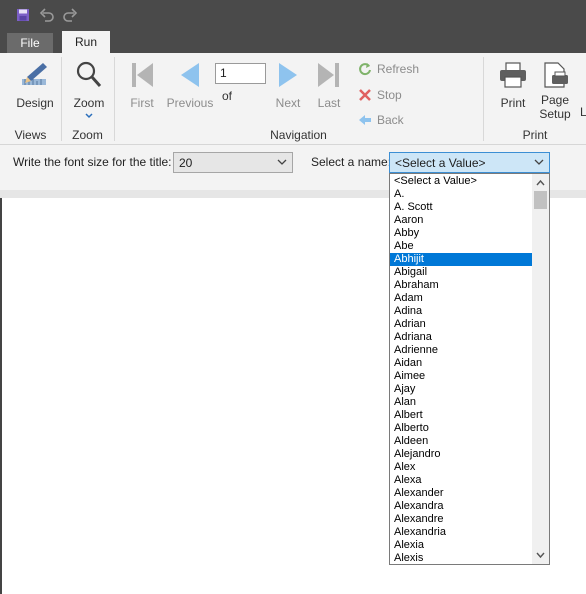  Describe the element at coordinates (461, 311) in the screenshot. I see `dropdown-option: Adina` at that location.